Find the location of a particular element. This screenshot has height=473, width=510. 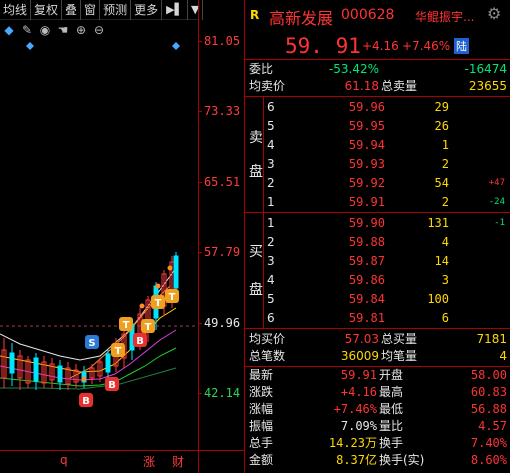

period-label: q is located at coordinates (64, 460).